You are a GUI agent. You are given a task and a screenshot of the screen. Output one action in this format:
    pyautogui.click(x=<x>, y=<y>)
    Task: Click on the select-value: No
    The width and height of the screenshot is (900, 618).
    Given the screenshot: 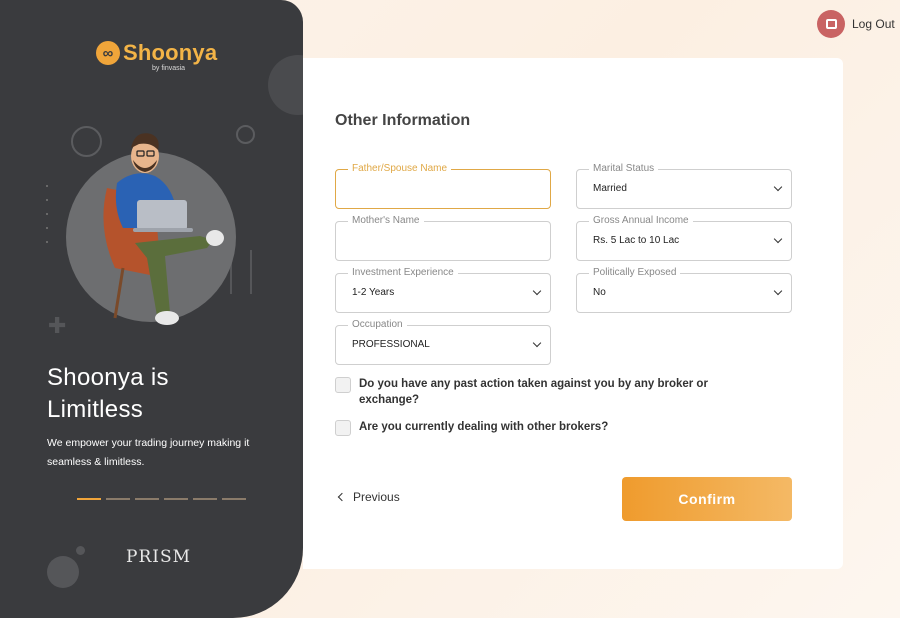 What is the action you would take?
    pyautogui.click(x=599, y=292)
    